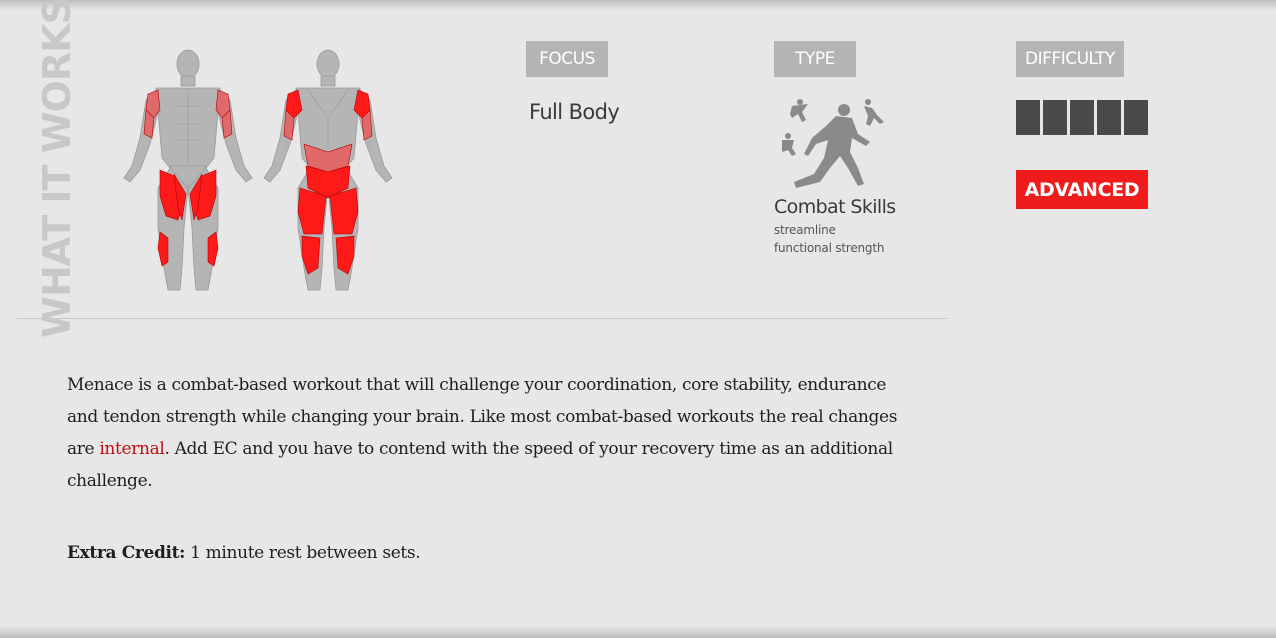  Describe the element at coordinates (57, 169) in the screenshot. I see `section-title-vertical: WHAT IT WORKS` at that location.